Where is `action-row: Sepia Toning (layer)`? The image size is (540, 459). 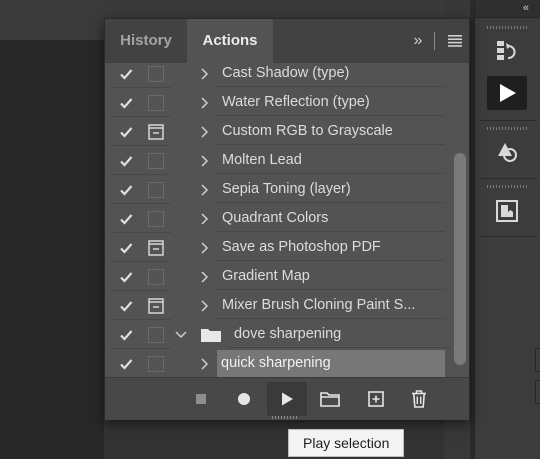
action-row: Sepia Toning (layer) is located at coordinates (278, 189).